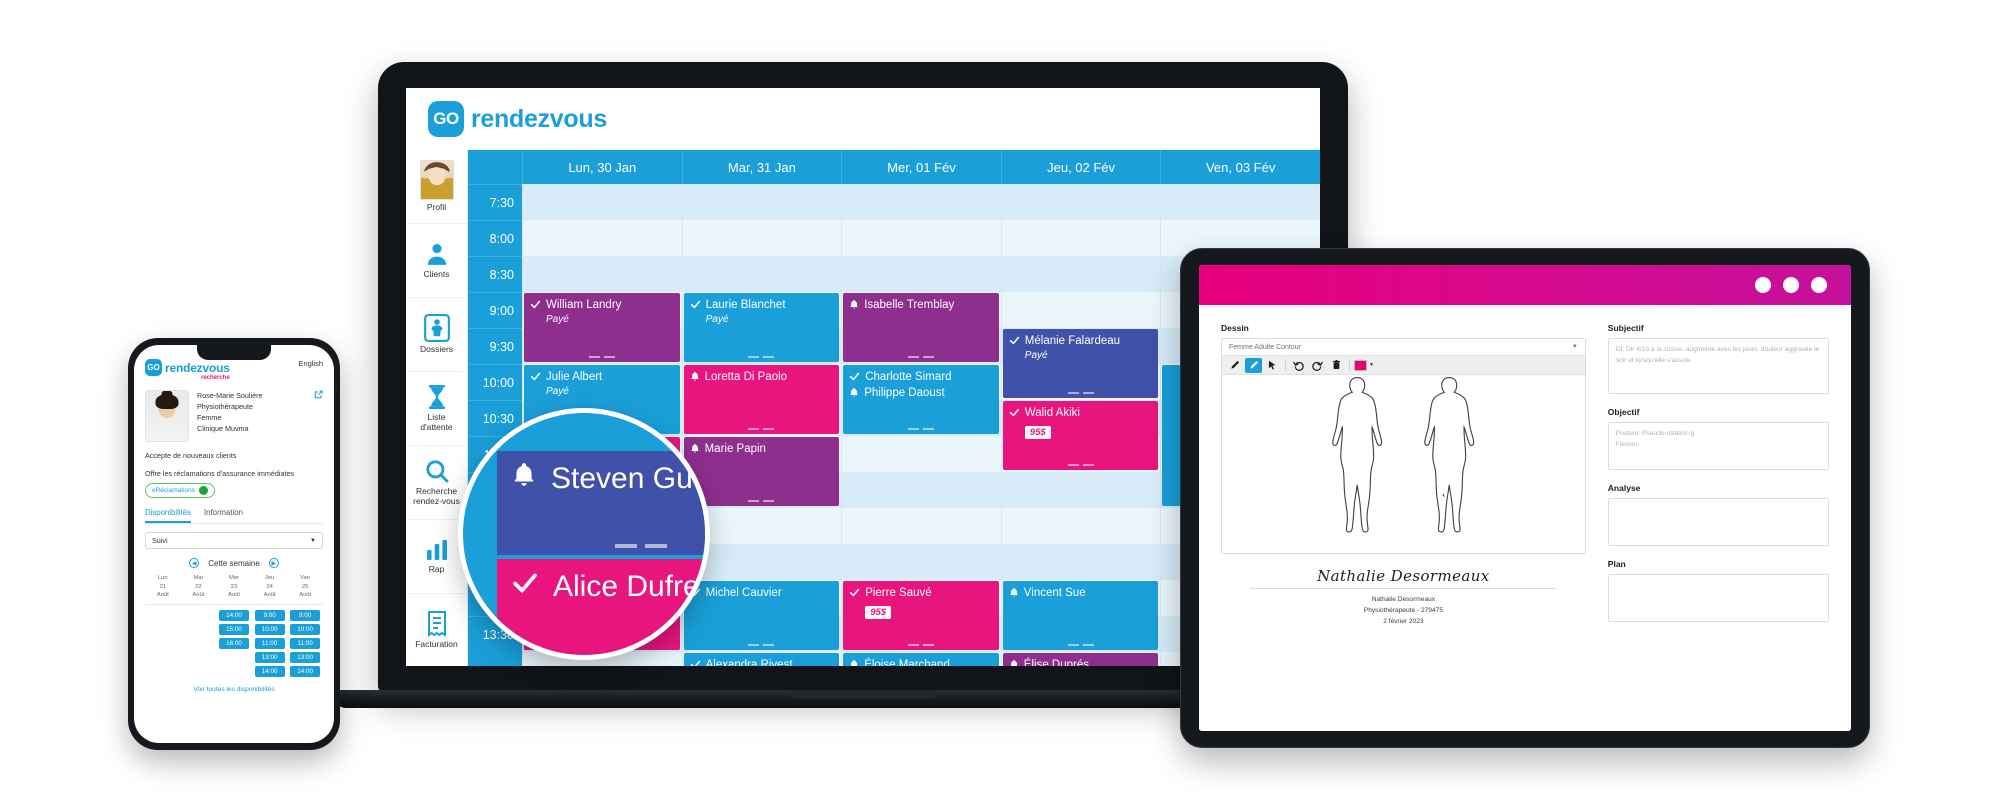 Image resolution: width=2000 pixels, height=800 pixels. Describe the element at coordinates (761, 615) in the screenshot. I see `appointment-block: Michel Cauvier` at that location.